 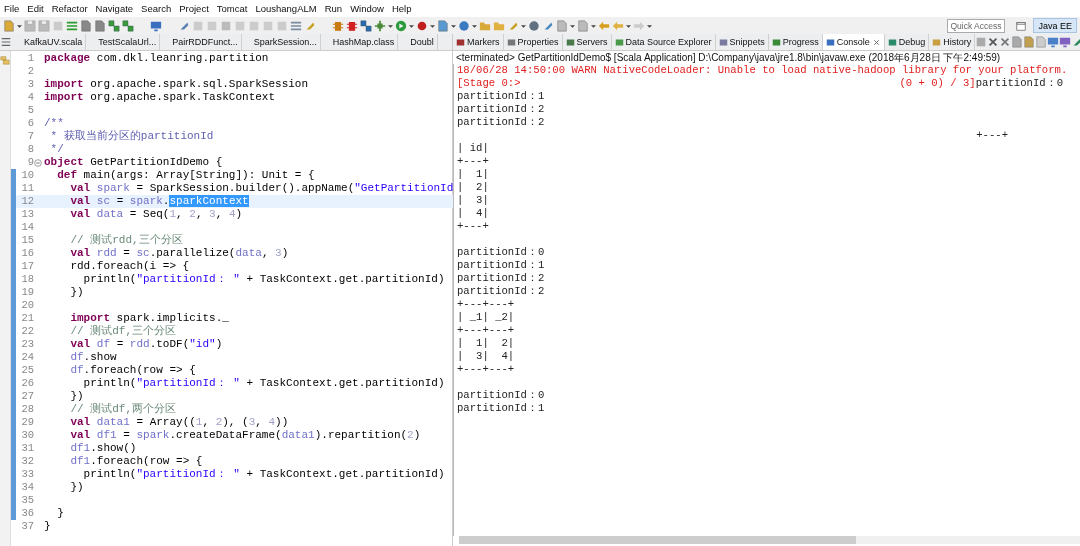 What do you see at coordinates (486, 369) in the screenshot?
I see `console-line: +---+---+` at bounding box center [486, 369].